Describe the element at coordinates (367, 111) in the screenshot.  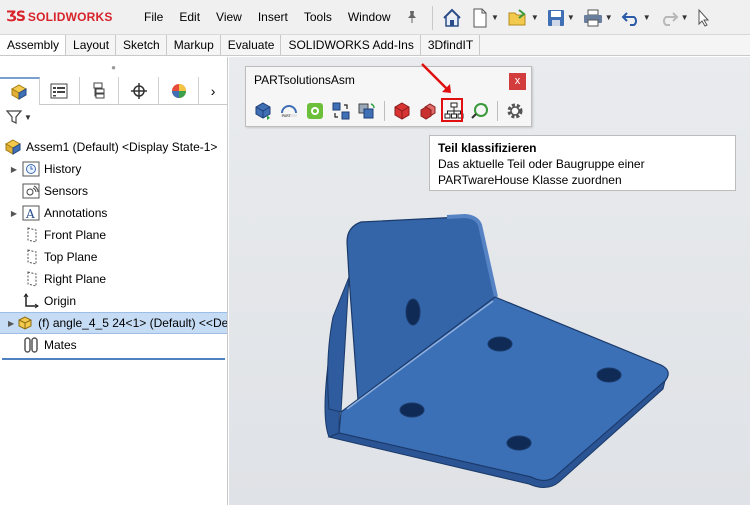
I see `update-part-icon` at that location.